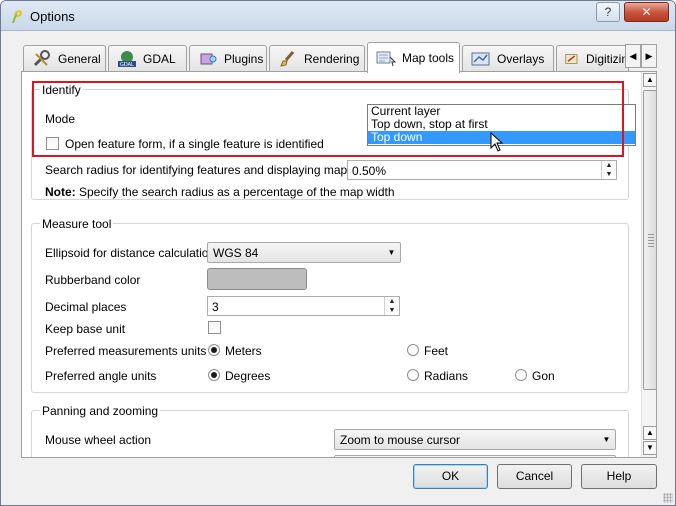  What do you see at coordinates (126, 351) in the screenshot?
I see `measure-units-label: Preferred measurements units` at bounding box center [126, 351].